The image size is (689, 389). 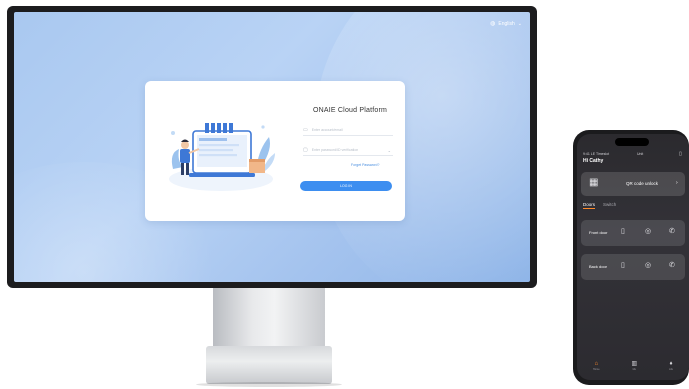 I want to click on grid-icon: ▥, so click(x=634, y=364).